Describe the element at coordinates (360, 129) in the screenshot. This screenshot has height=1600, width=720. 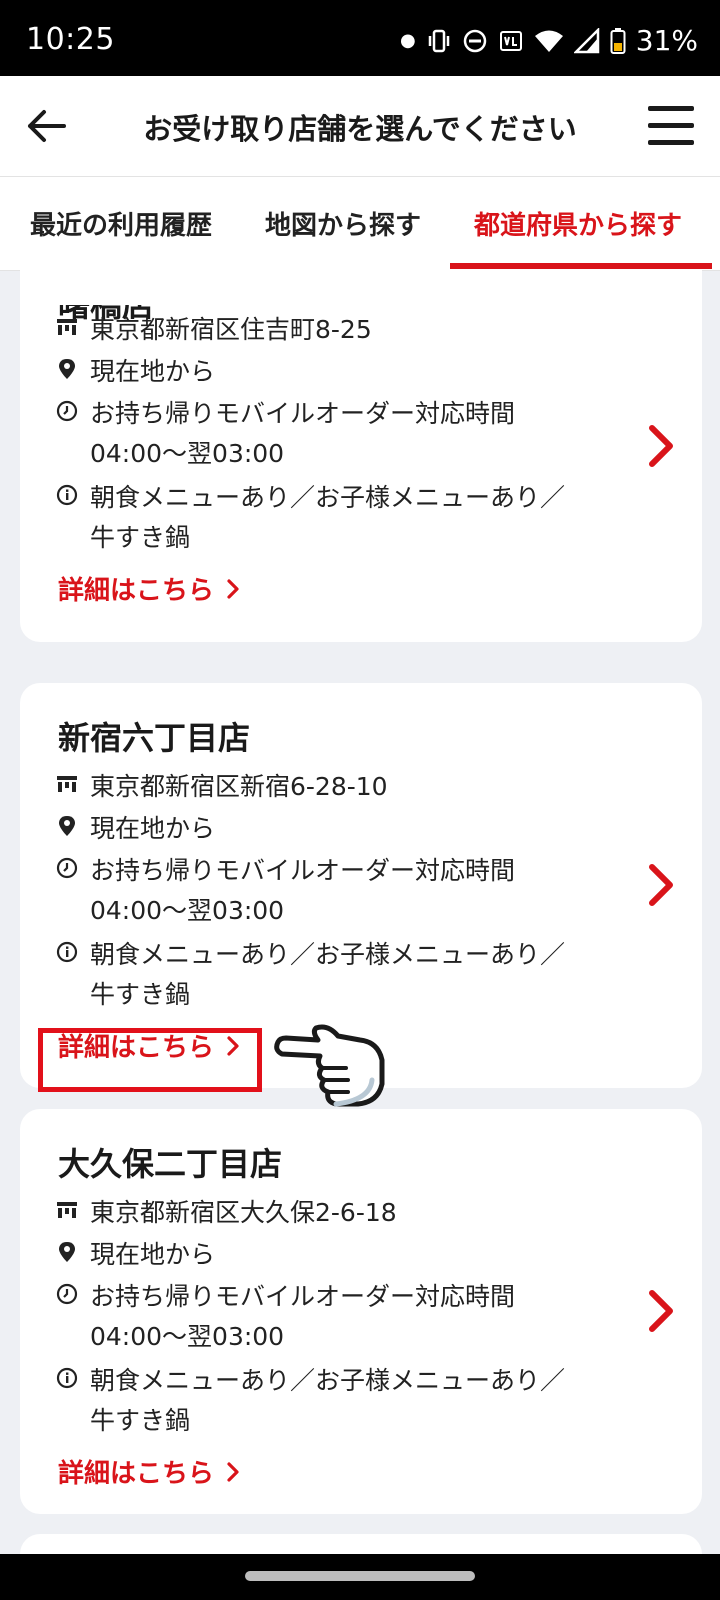
I see `page-title: お受け取り店舗を選んでください` at that location.